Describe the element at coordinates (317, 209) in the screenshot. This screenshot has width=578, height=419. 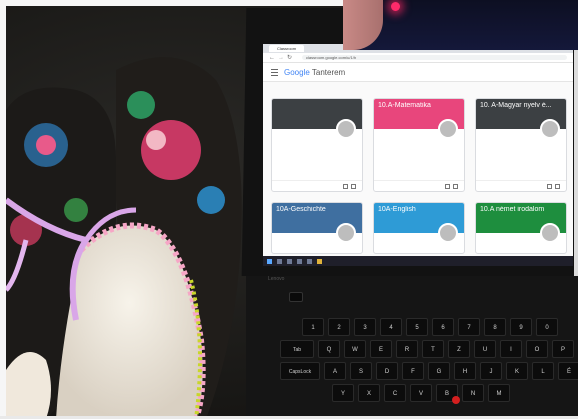
I see `class-card-title: 10A-Geschichte` at that location.